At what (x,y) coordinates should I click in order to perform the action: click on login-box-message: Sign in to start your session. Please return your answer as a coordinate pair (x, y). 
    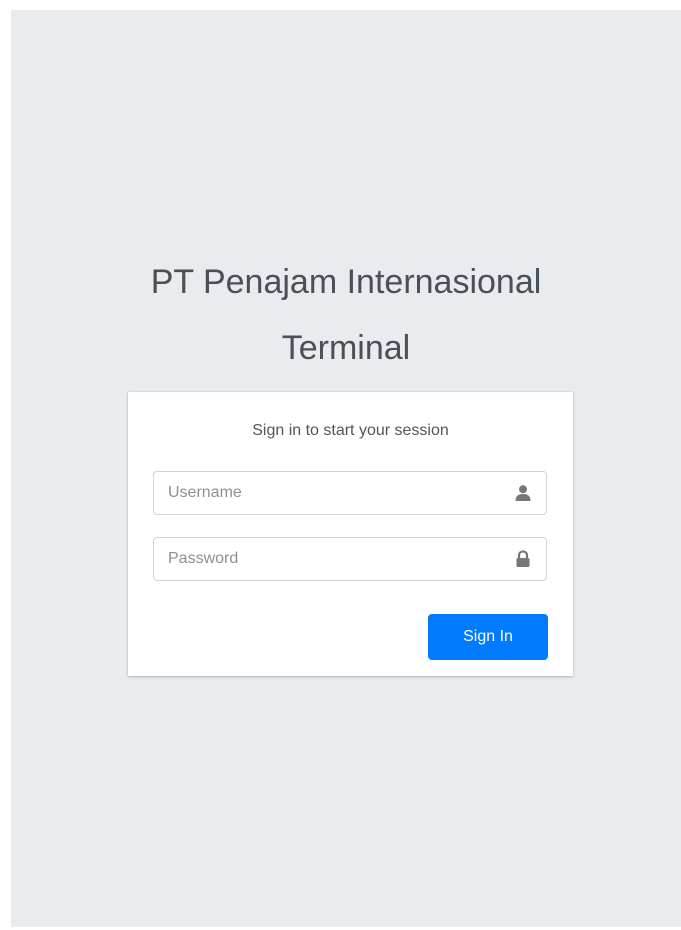
    Looking at the image, I should click on (350, 430).